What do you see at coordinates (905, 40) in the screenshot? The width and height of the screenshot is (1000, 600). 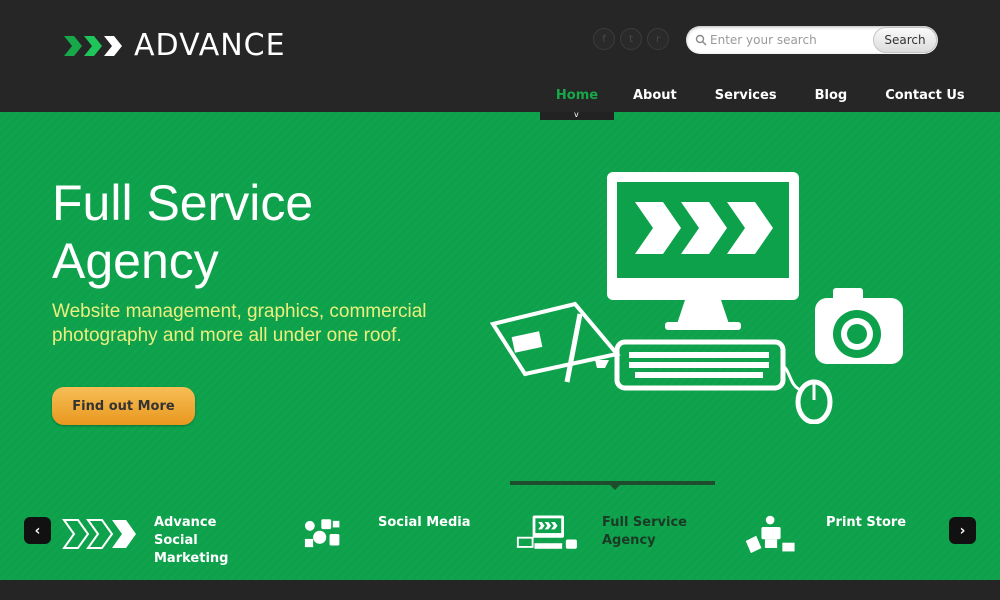 I see `search-button: Search` at bounding box center [905, 40].